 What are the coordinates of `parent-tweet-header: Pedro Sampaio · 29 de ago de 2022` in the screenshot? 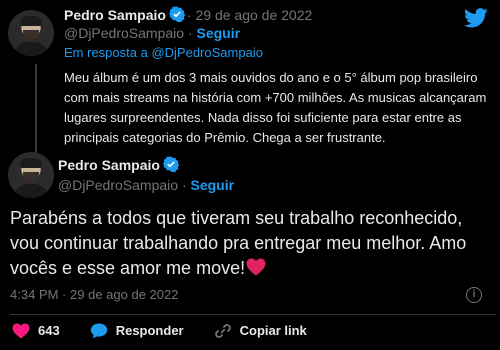 It's located at (188, 15).